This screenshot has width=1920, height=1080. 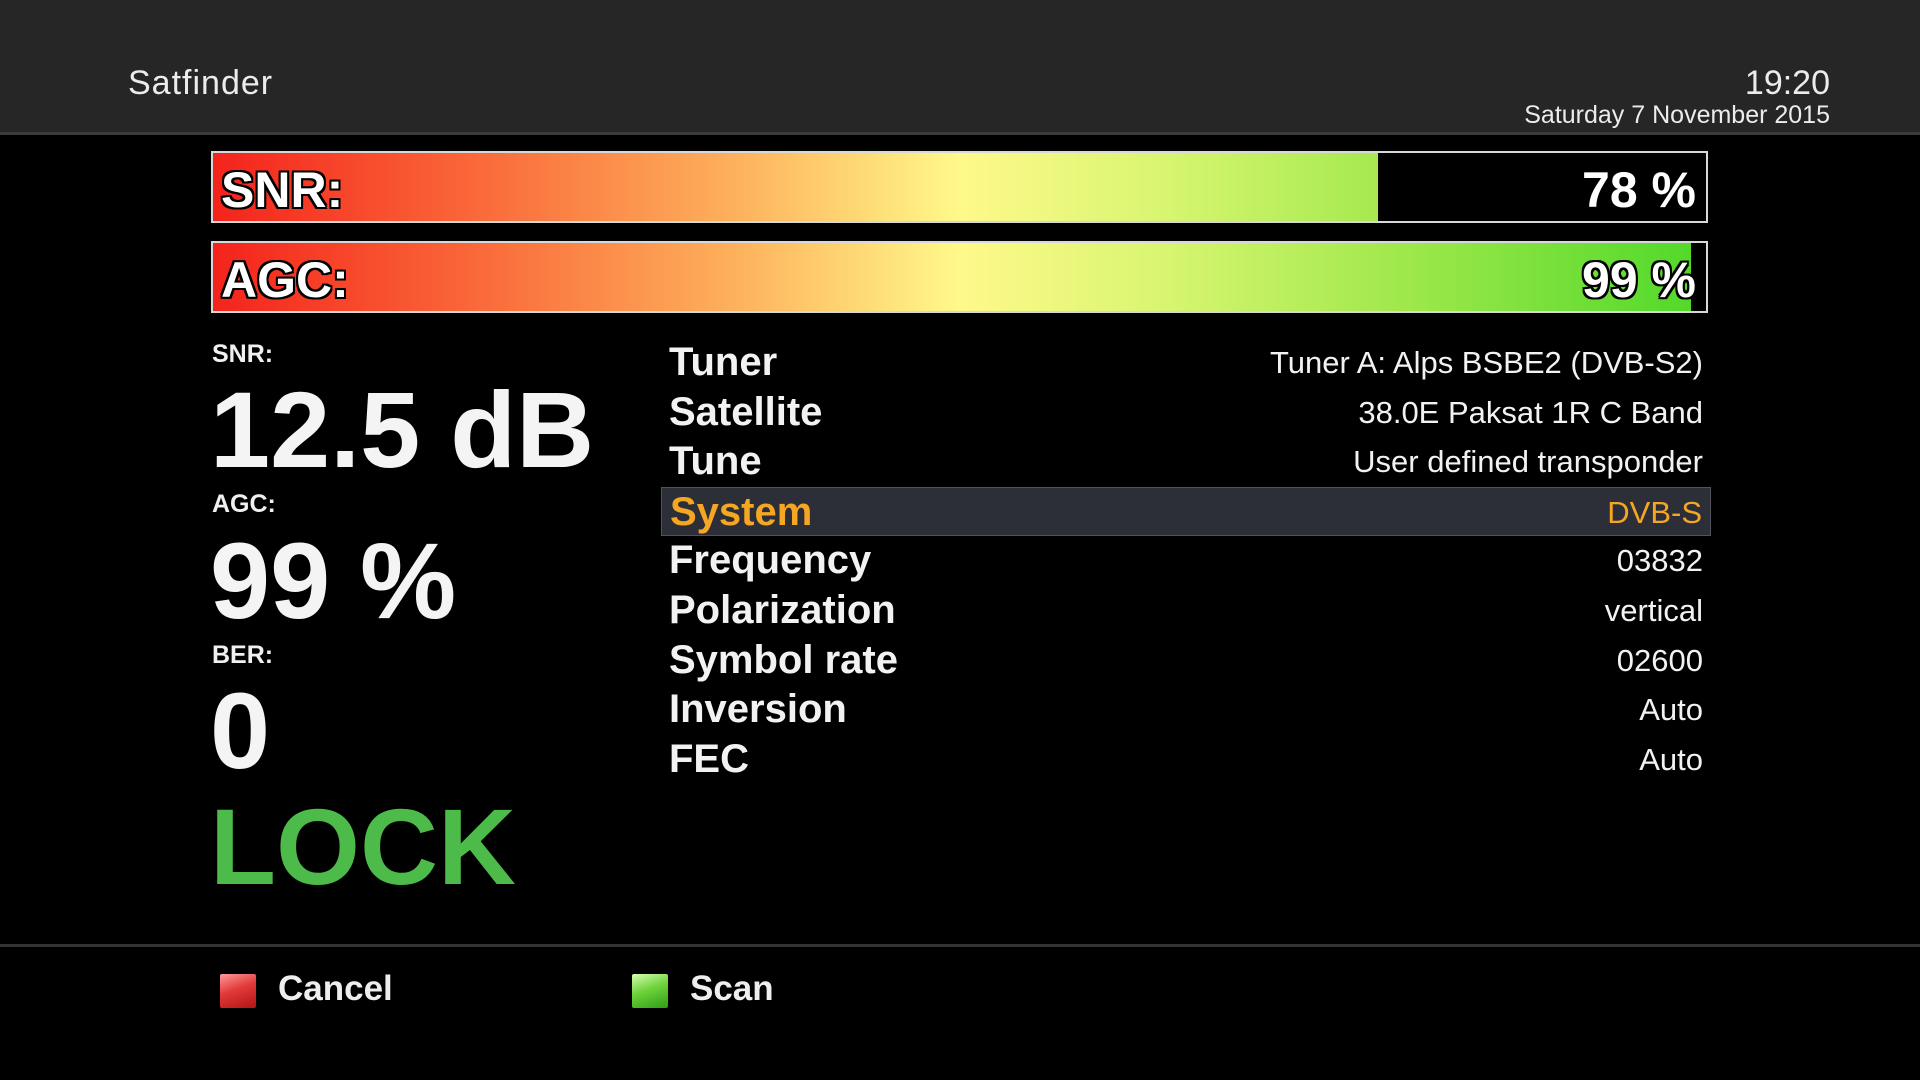 What do you see at coordinates (782, 609) in the screenshot?
I see `info-key: Polarization` at bounding box center [782, 609].